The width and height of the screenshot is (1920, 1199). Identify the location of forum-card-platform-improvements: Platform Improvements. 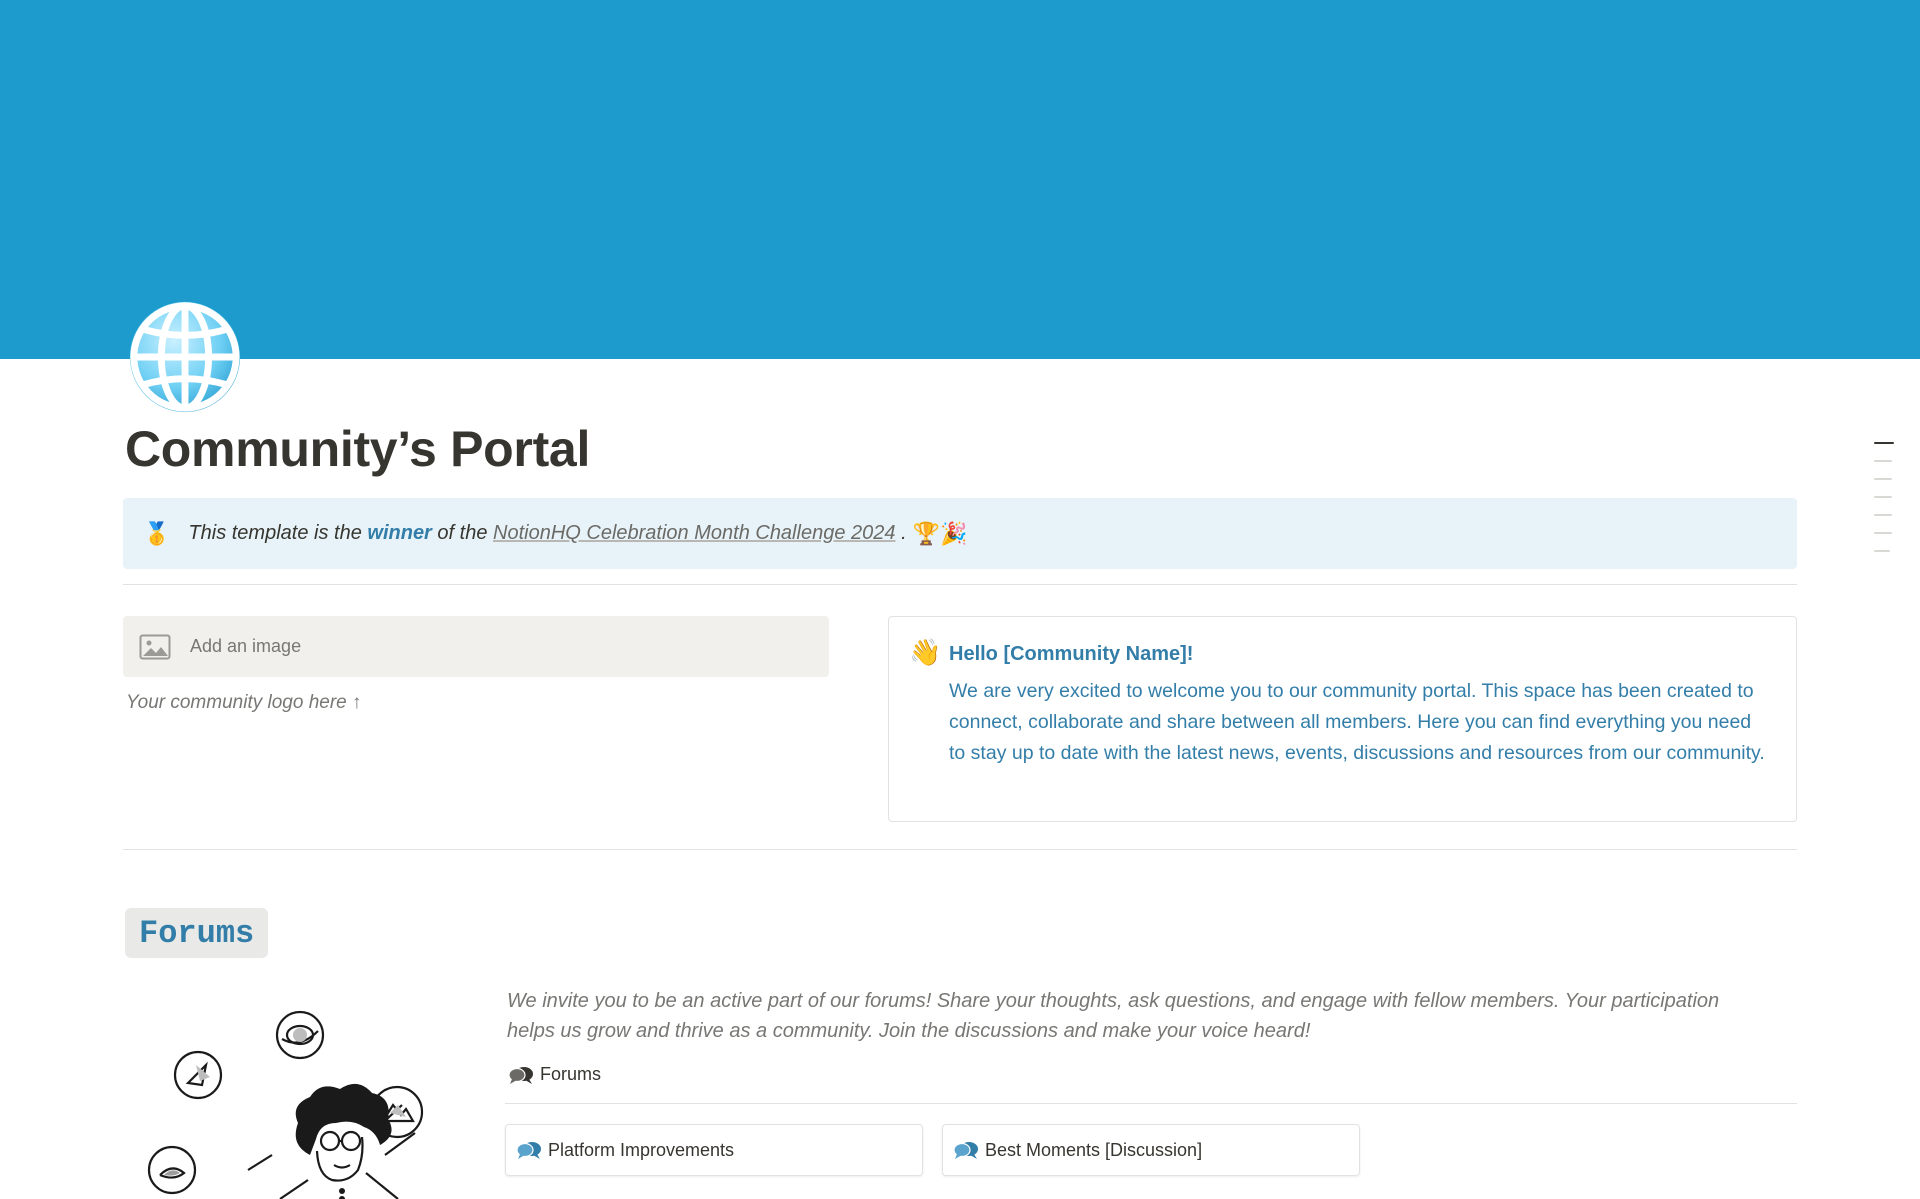
(714, 1150).